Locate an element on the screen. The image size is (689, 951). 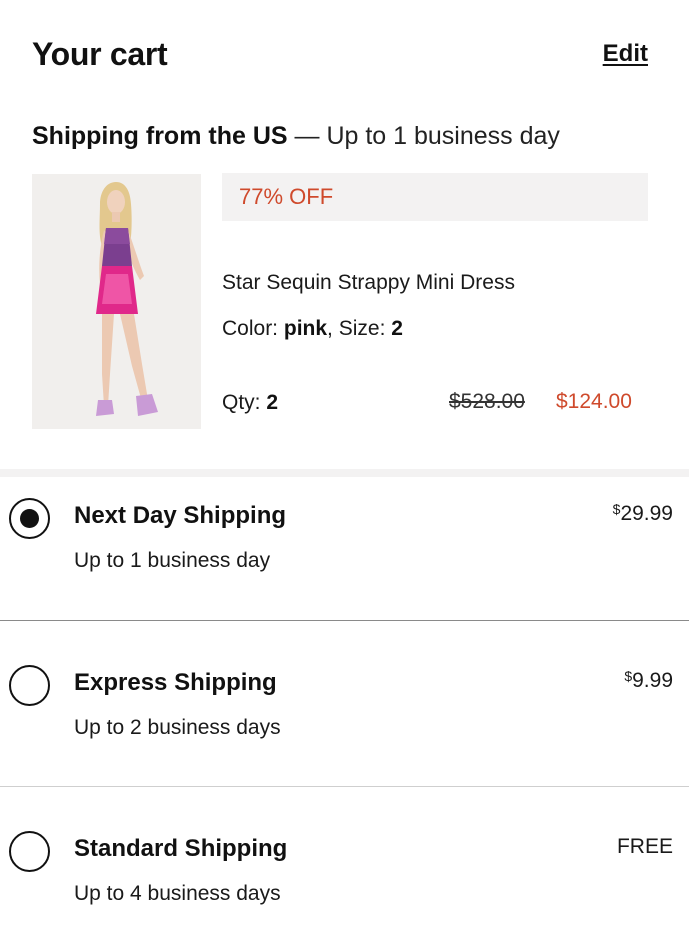
page-title: Your cart is located at coordinates (100, 54).